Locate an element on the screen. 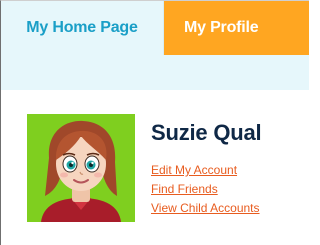 The image size is (320, 245). tab-content-strip is located at coordinates (155, 72).